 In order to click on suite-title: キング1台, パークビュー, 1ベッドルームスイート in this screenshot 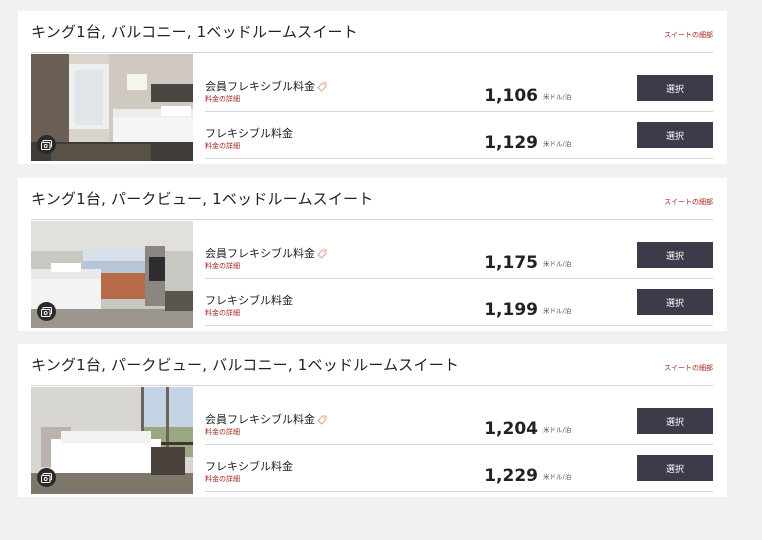, I will do `click(202, 199)`.